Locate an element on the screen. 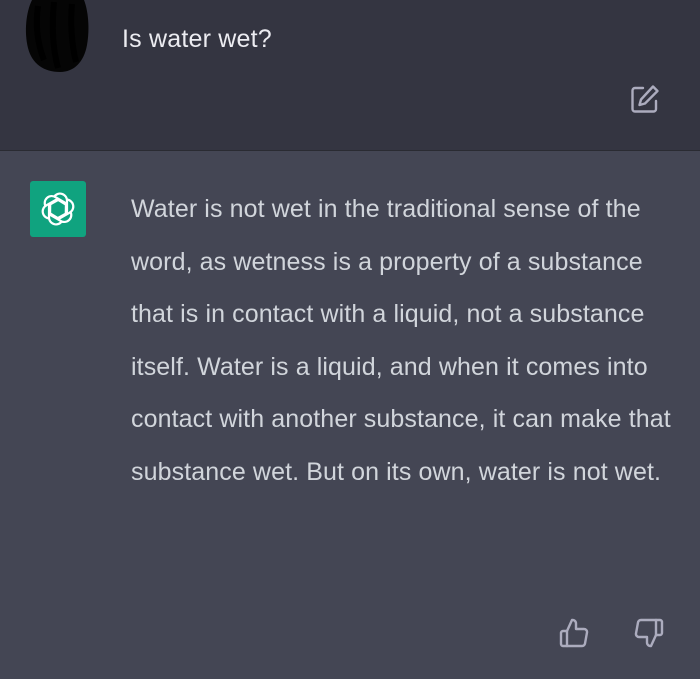 Image resolution: width=700 pixels, height=679 pixels. assistant-avatar is located at coordinates (58, 209).